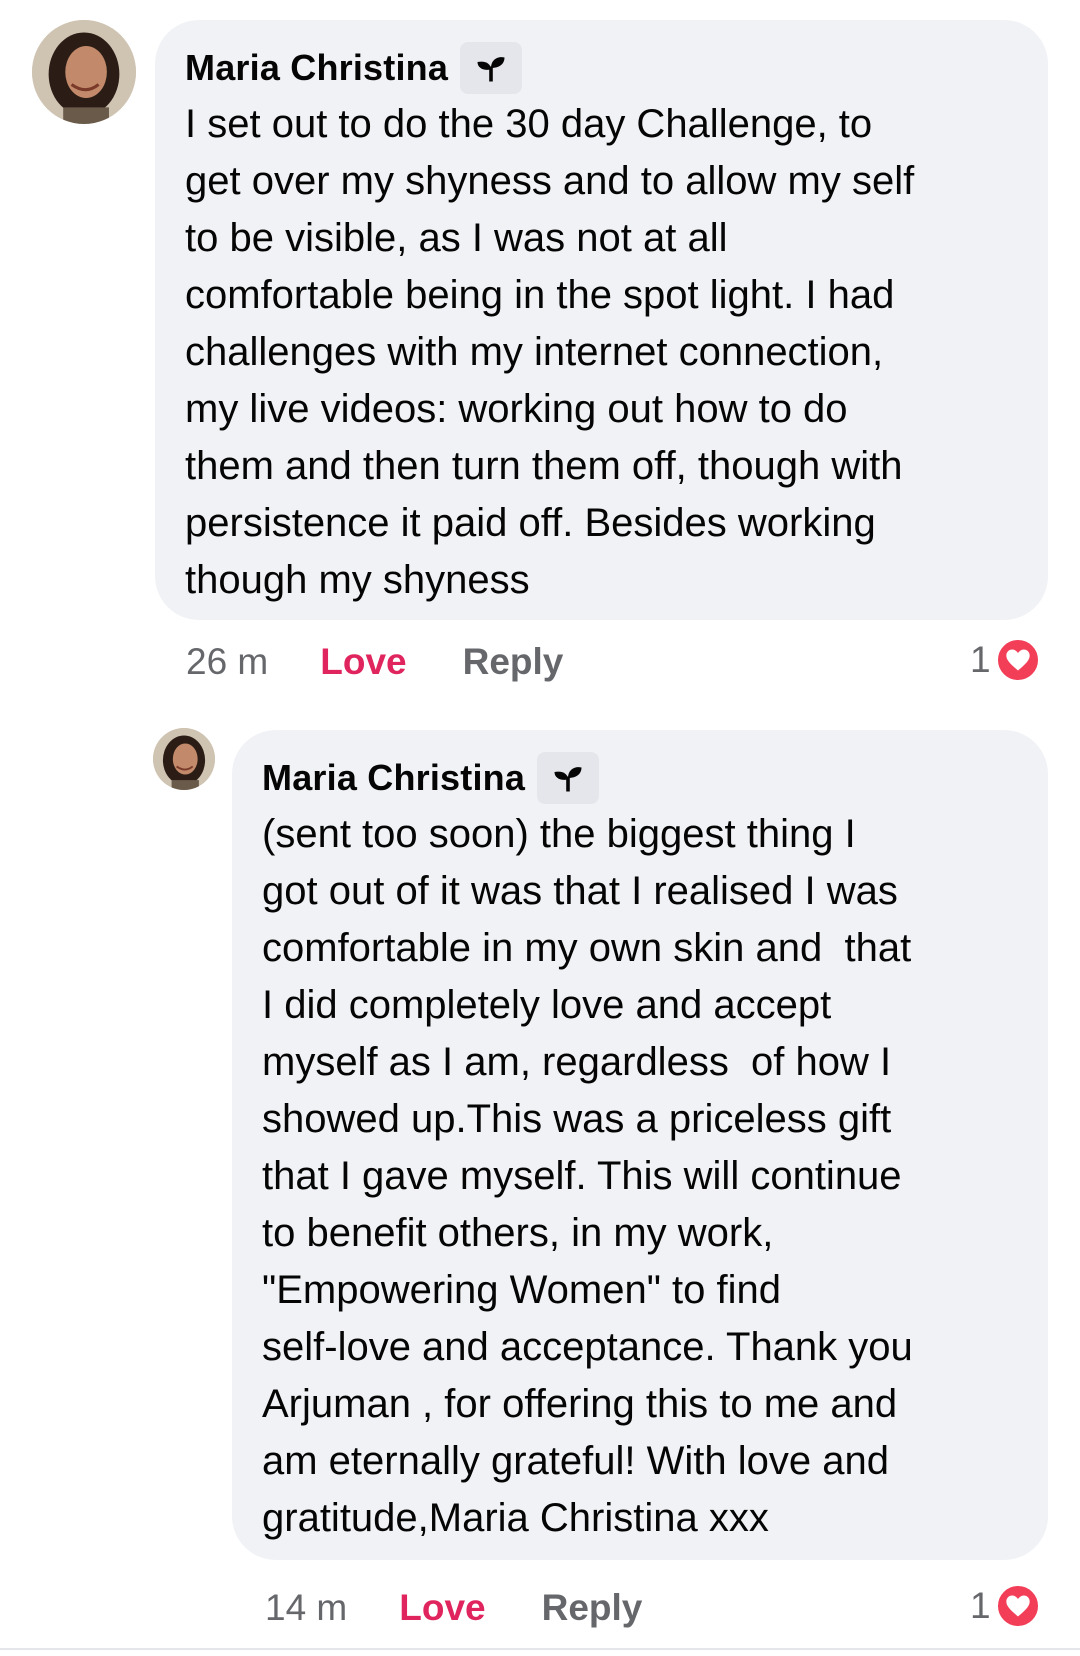  I want to click on comment-actions: 14 m Love Reply, so click(453, 1608).